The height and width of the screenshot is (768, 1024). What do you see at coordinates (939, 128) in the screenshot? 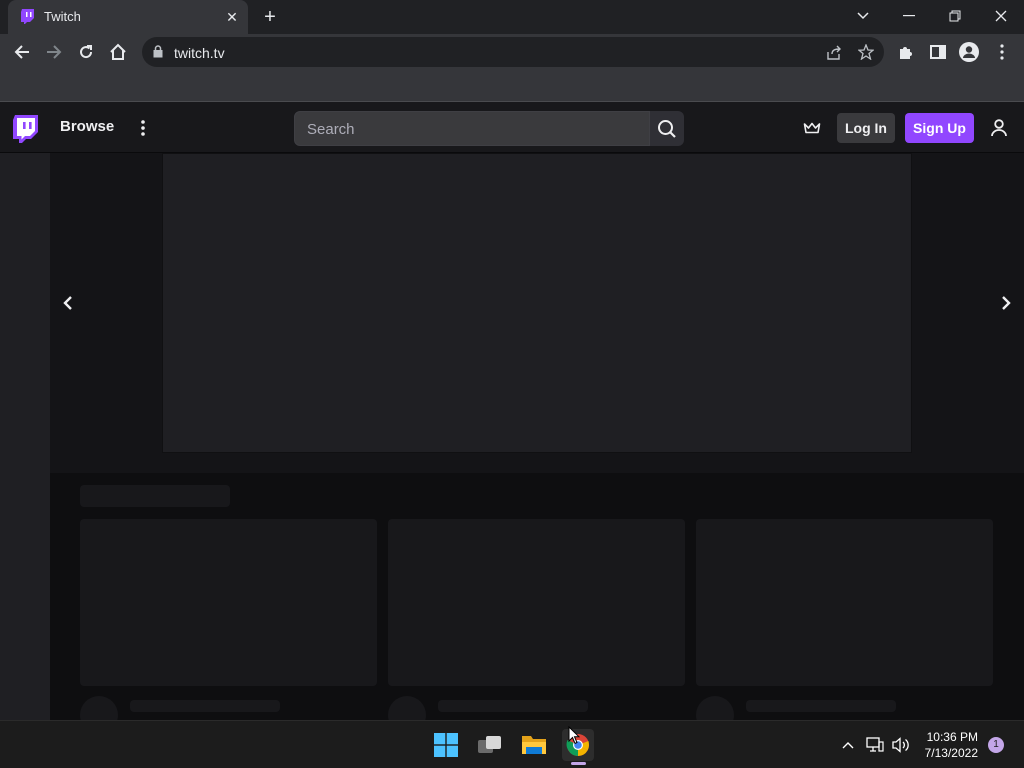
I see `signup-button: Sign Up` at bounding box center [939, 128].